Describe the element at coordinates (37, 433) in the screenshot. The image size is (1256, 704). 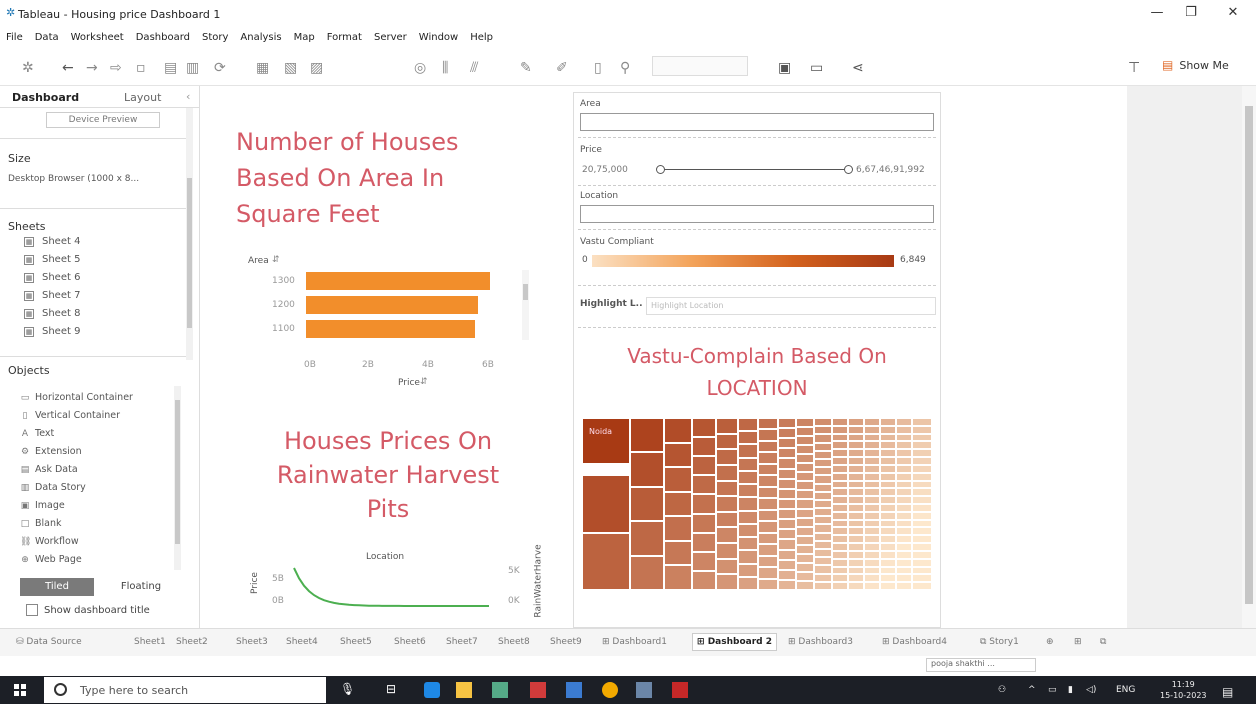
I see `object-text: A Text` at that location.